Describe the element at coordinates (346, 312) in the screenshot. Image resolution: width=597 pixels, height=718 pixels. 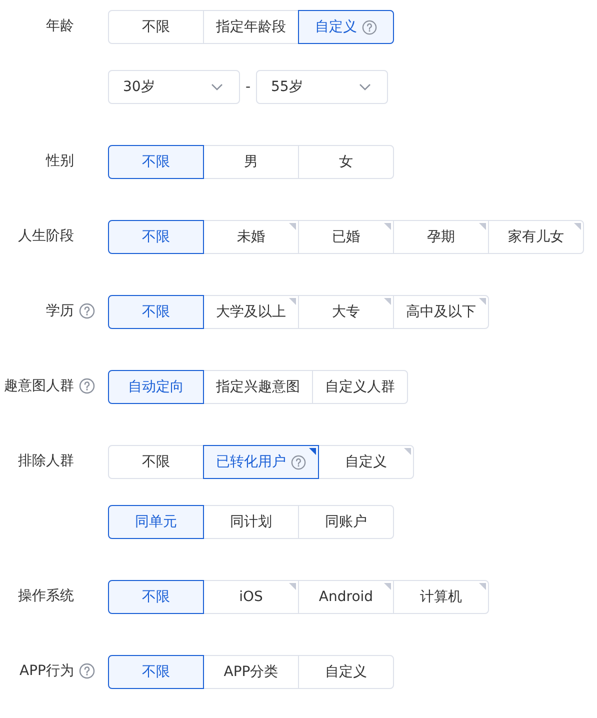
I see `option-button: 大专` at that location.